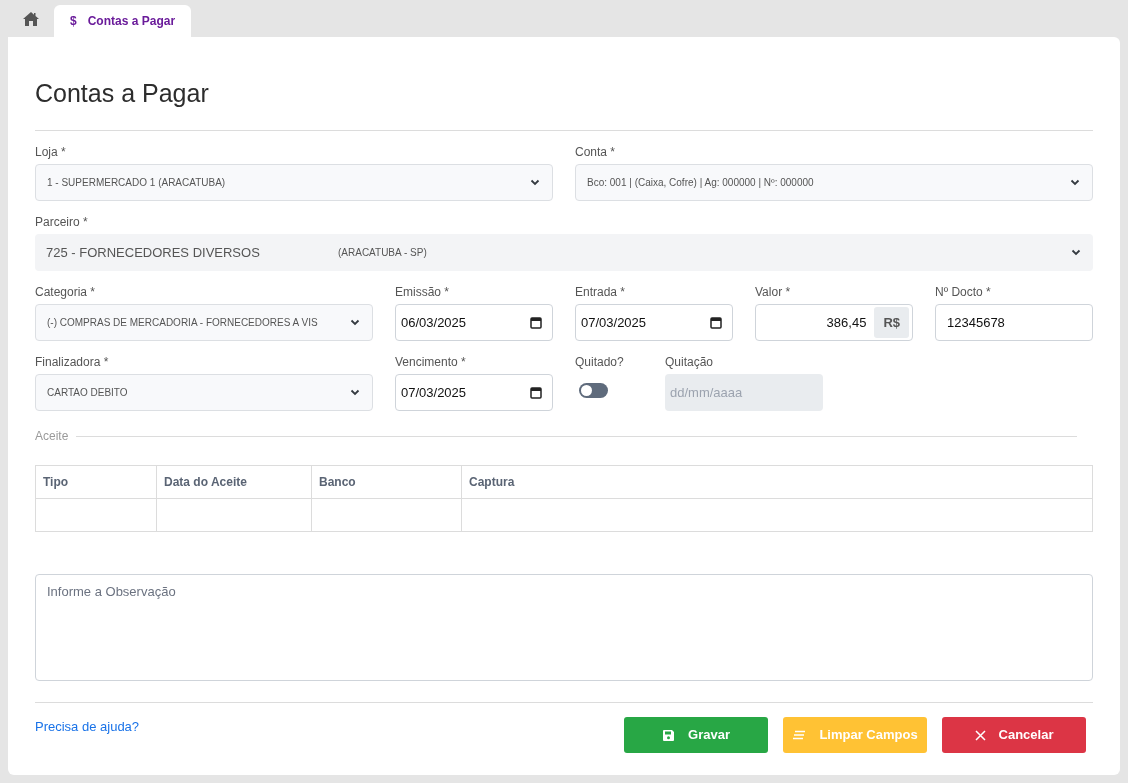 This screenshot has width=1128, height=783. Describe the element at coordinates (963, 292) in the screenshot. I see `field-label: Nº Docto *` at that location.